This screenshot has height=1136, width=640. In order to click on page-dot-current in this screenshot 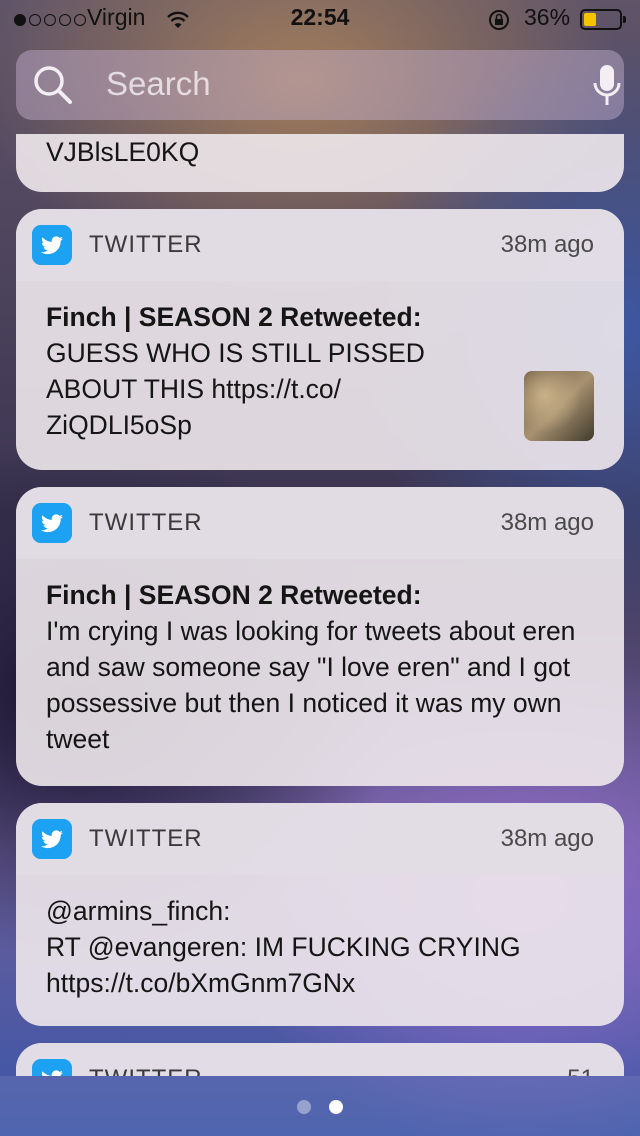, I will do `click(336, 1107)`.